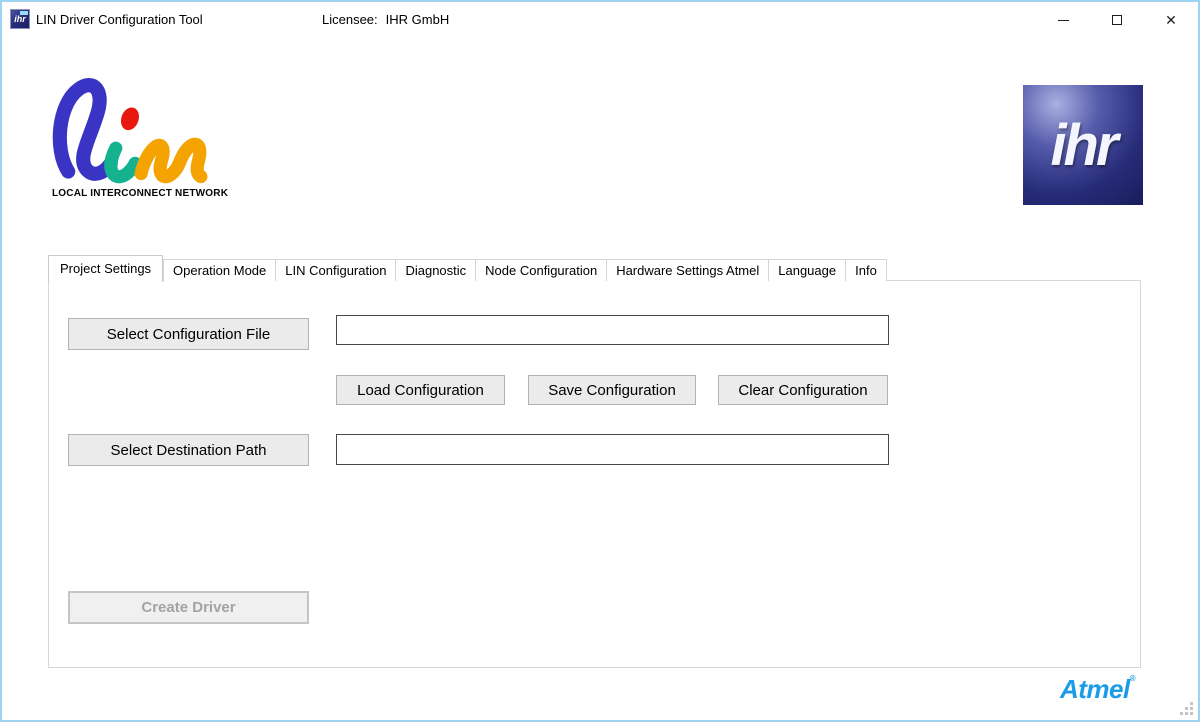 This screenshot has height=722, width=1200. What do you see at coordinates (129, 119) in the screenshot?
I see `lin-i-dot` at bounding box center [129, 119].